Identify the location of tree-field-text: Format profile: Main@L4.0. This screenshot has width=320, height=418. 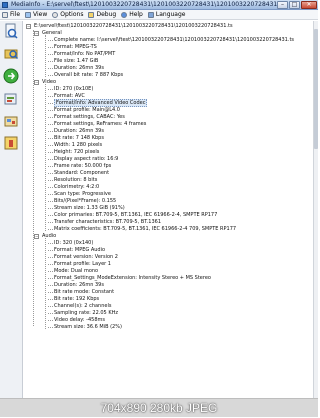
(87, 110).